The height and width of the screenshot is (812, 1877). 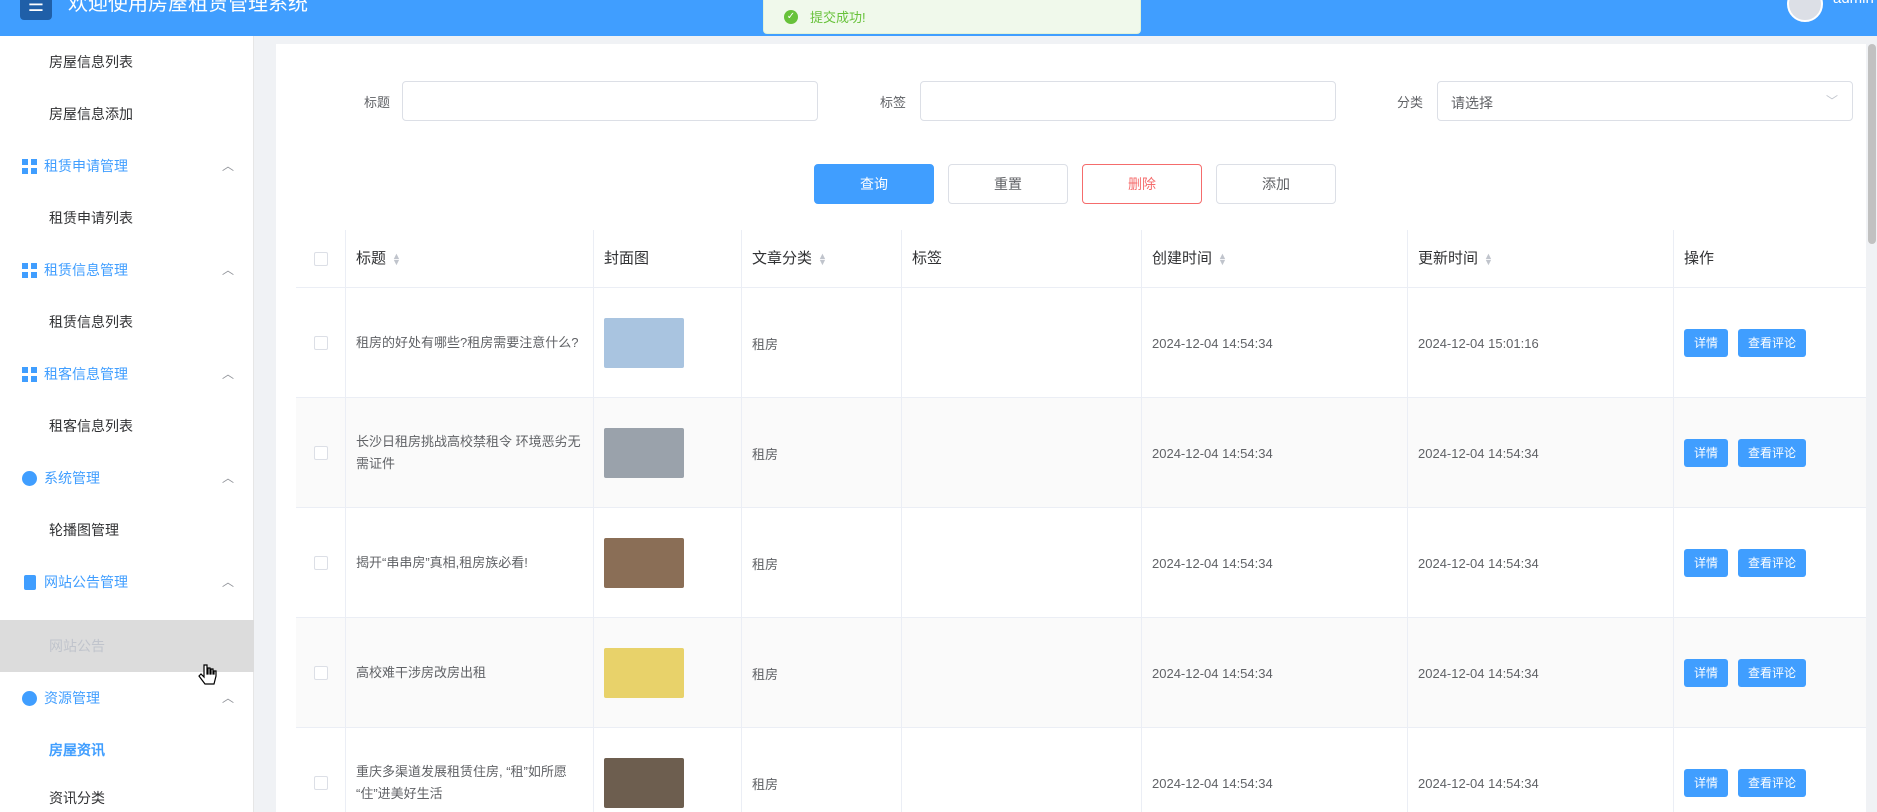 I want to click on scrollbar, so click(x=1872, y=144).